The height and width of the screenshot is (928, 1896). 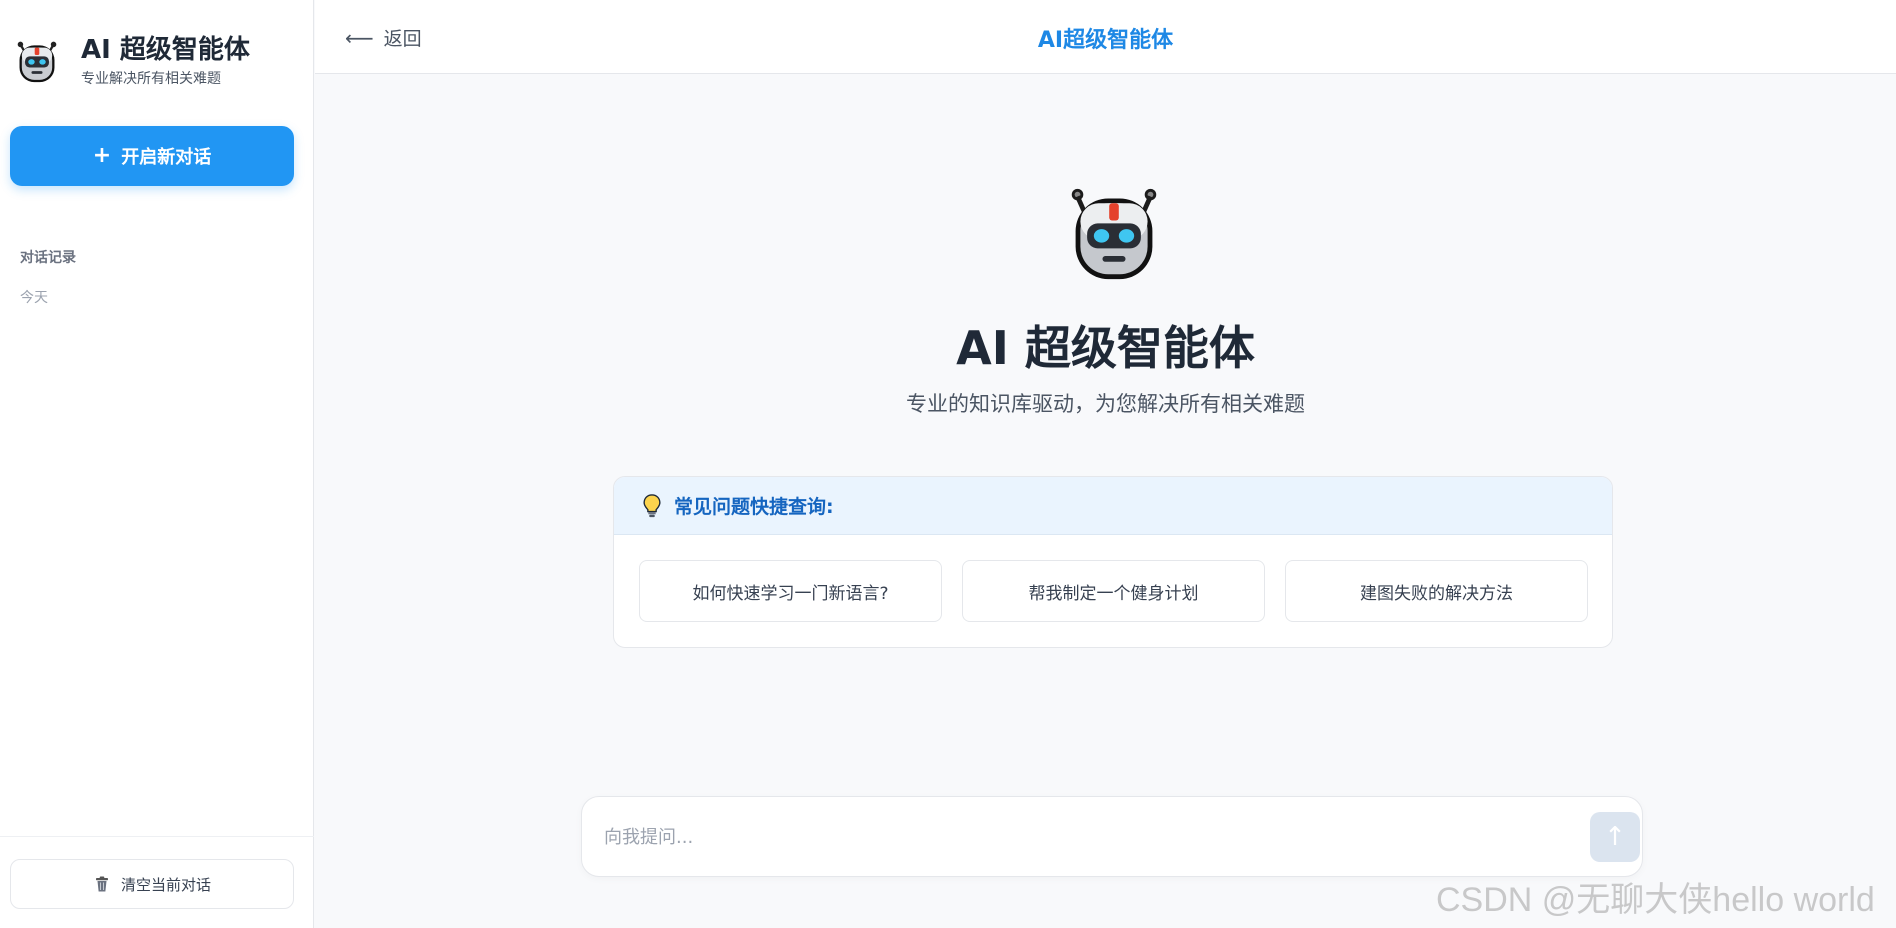 What do you see at coordinates (1105, 40) in the screenshot?
I see `page-title: AI超级智能体` at bounding box center [1105, 40].